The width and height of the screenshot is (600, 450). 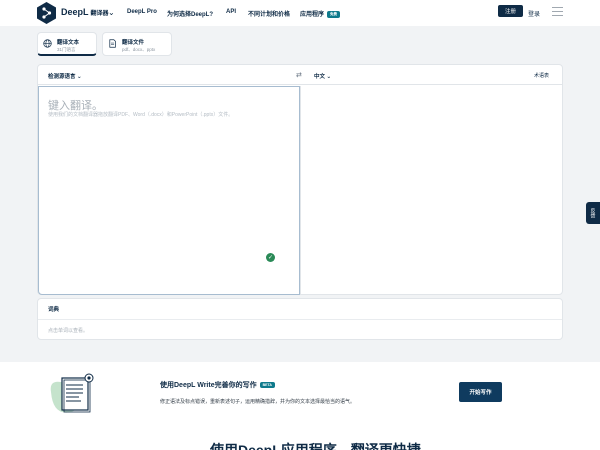 What do you see at coordinates (72, 393) in the screenshot?
I see `write-illustration-icon` at bounding box center [72, 393].